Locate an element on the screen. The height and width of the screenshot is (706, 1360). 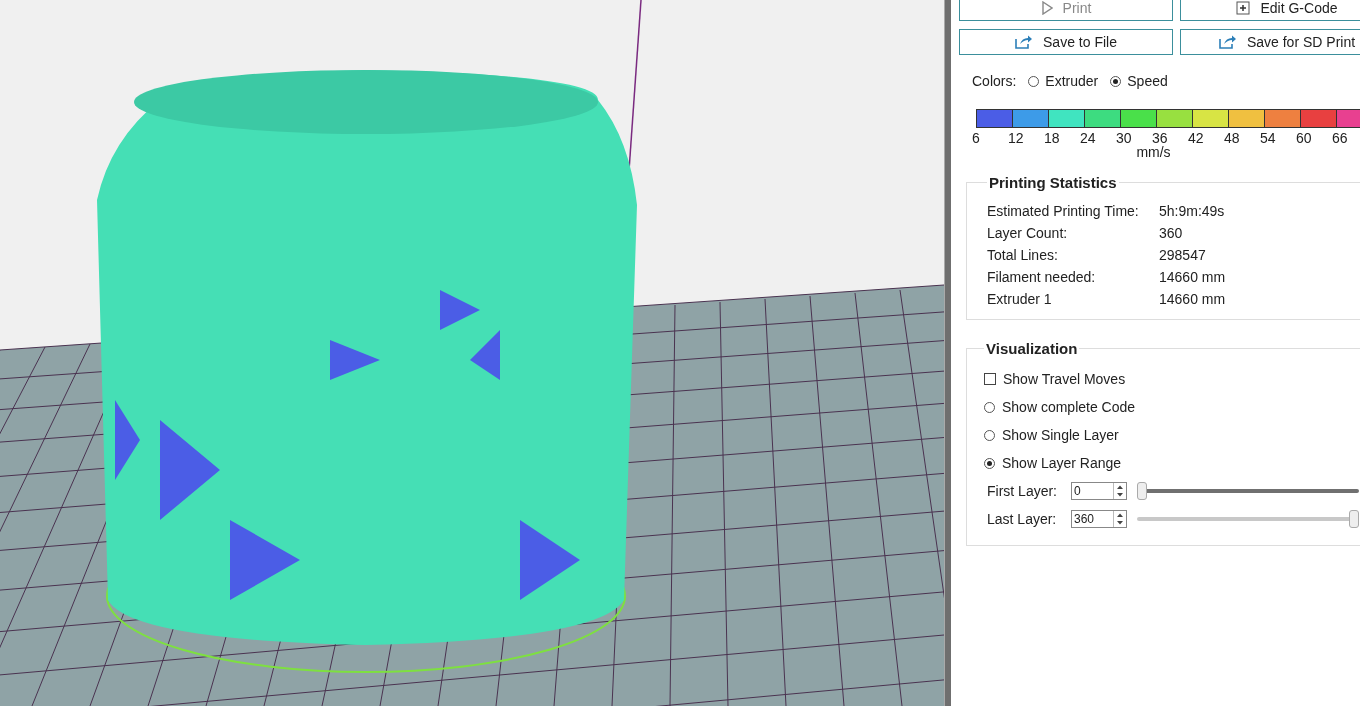
view-mode-radio: Show Layer Range is located at coordinates (1172, 463).